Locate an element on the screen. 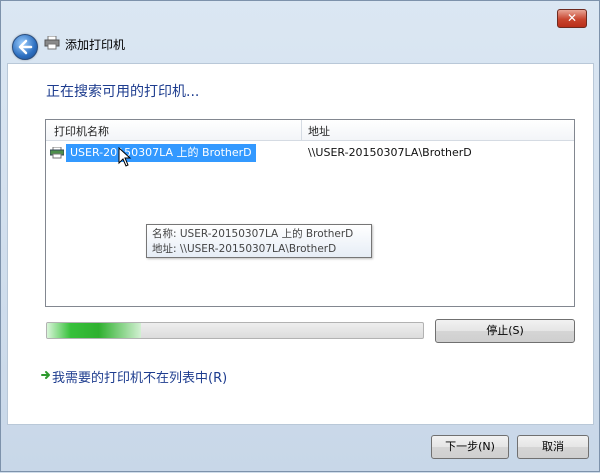 This screenshot has width=600, height=473. printer-not-listed-link: 我需要的打印机不在列表中(R) is located at coordinates (139, 376).